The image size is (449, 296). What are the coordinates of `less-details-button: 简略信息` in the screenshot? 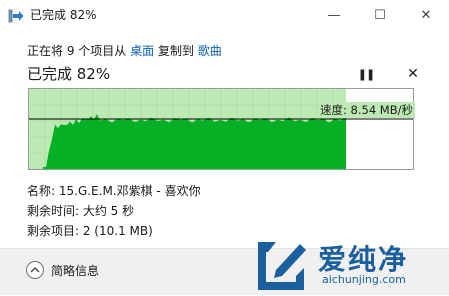 It's located at (75, 270).